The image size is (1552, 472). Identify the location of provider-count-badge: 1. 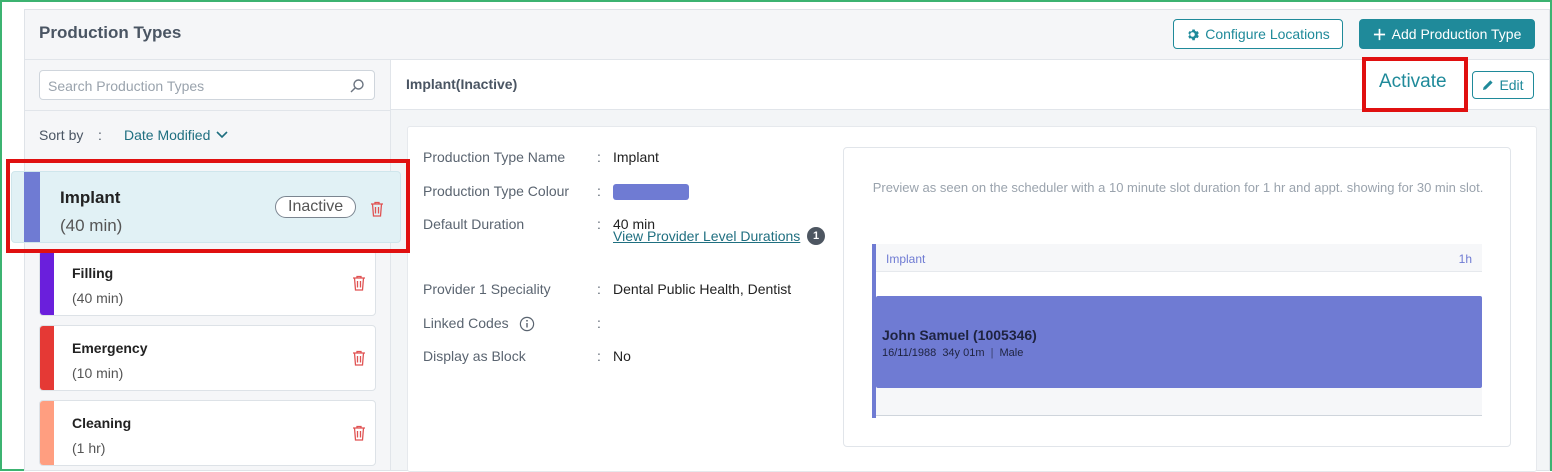
(816, 236).